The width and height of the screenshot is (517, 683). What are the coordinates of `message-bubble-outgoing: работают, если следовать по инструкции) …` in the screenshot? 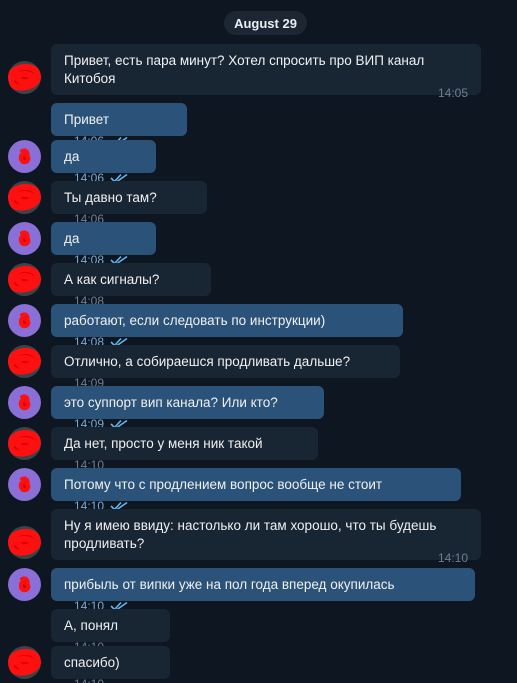 It's located at (227, 326).